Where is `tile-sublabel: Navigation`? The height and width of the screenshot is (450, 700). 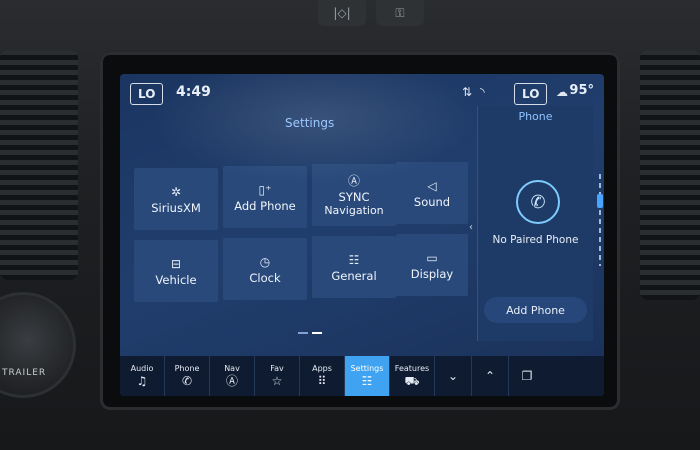 tile-sublabel: Navigation is located at coordinates (354, 210).